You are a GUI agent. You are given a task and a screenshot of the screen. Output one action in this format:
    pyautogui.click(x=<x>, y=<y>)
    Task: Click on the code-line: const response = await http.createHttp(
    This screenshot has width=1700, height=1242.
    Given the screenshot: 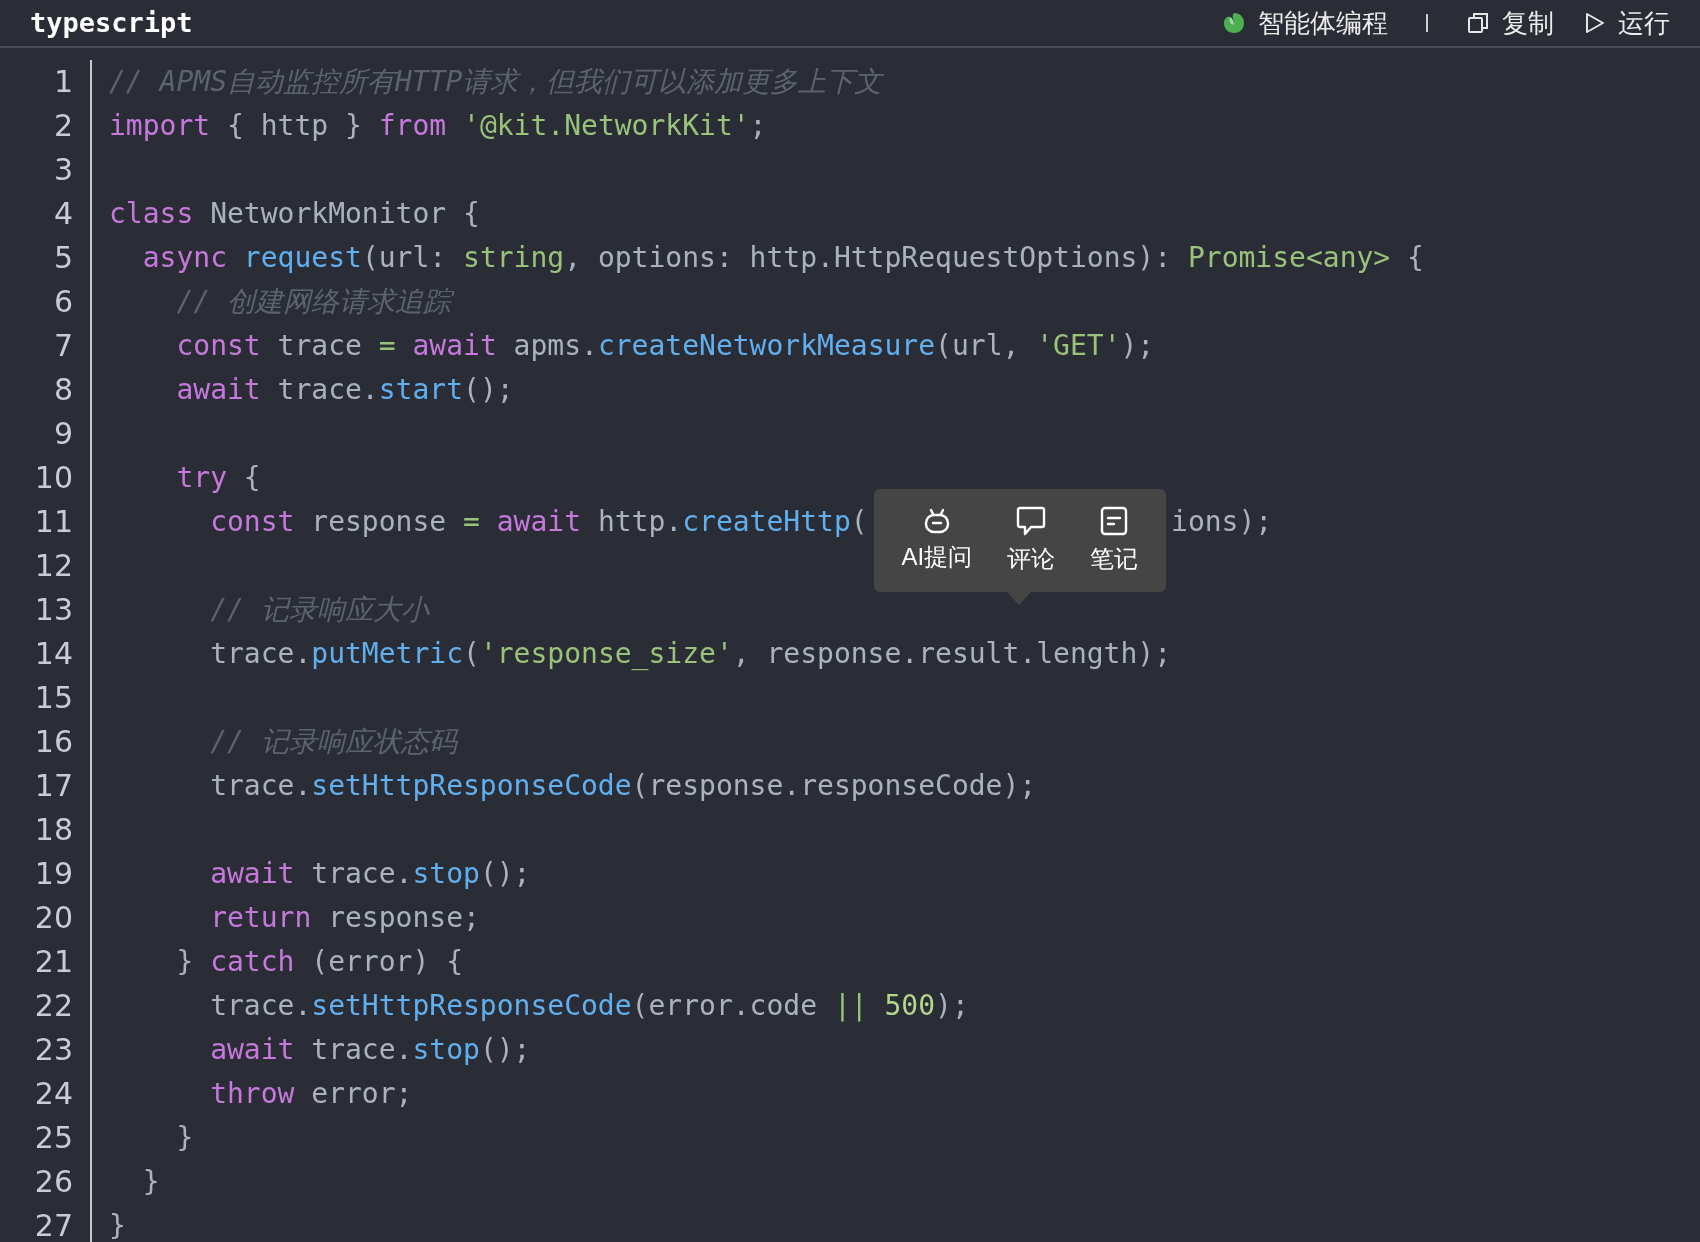 What is the action you would take?
    pyautogui.click(x=538, y=522)
    